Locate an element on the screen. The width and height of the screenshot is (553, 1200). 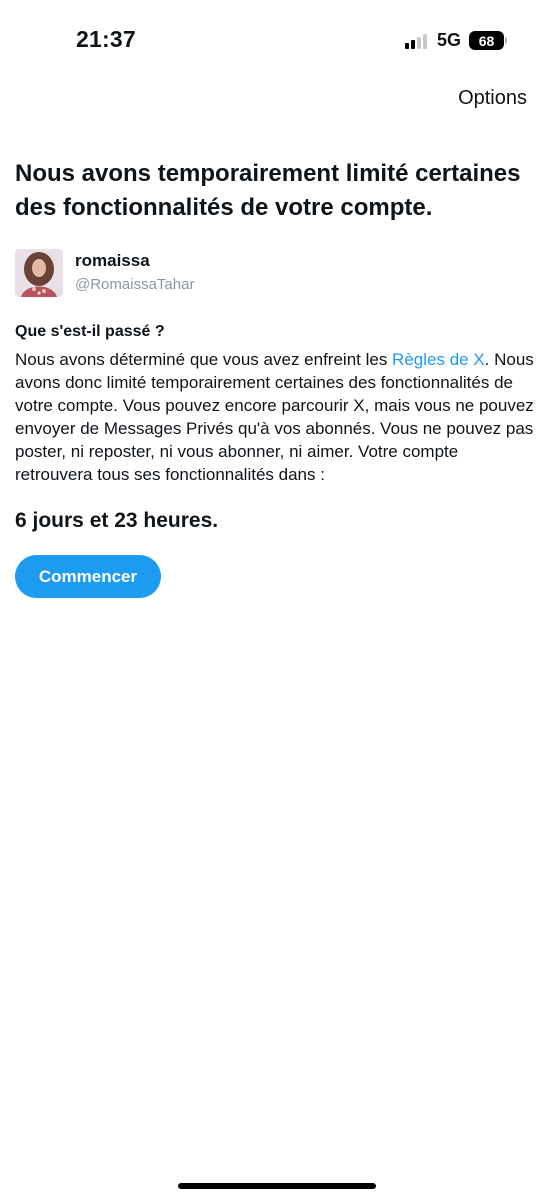
home-indicator is located at coordinates (277, 1186).